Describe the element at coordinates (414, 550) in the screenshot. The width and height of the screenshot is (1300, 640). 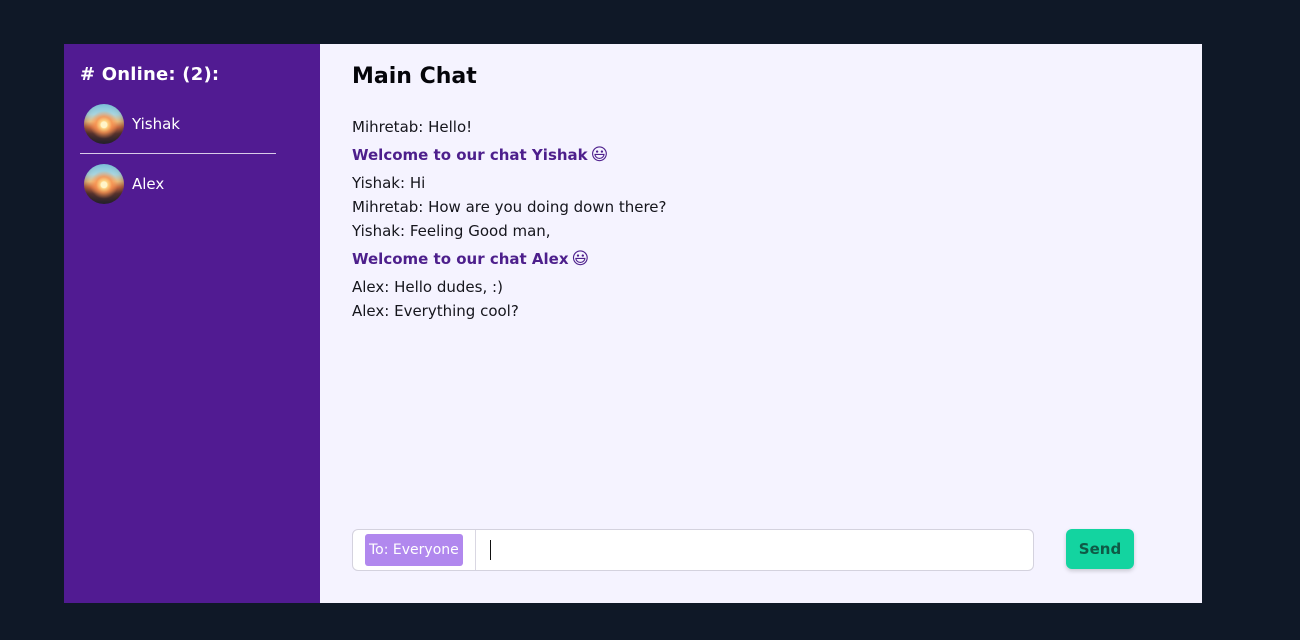
I see `recipient-select: To: Everyone` at that location.